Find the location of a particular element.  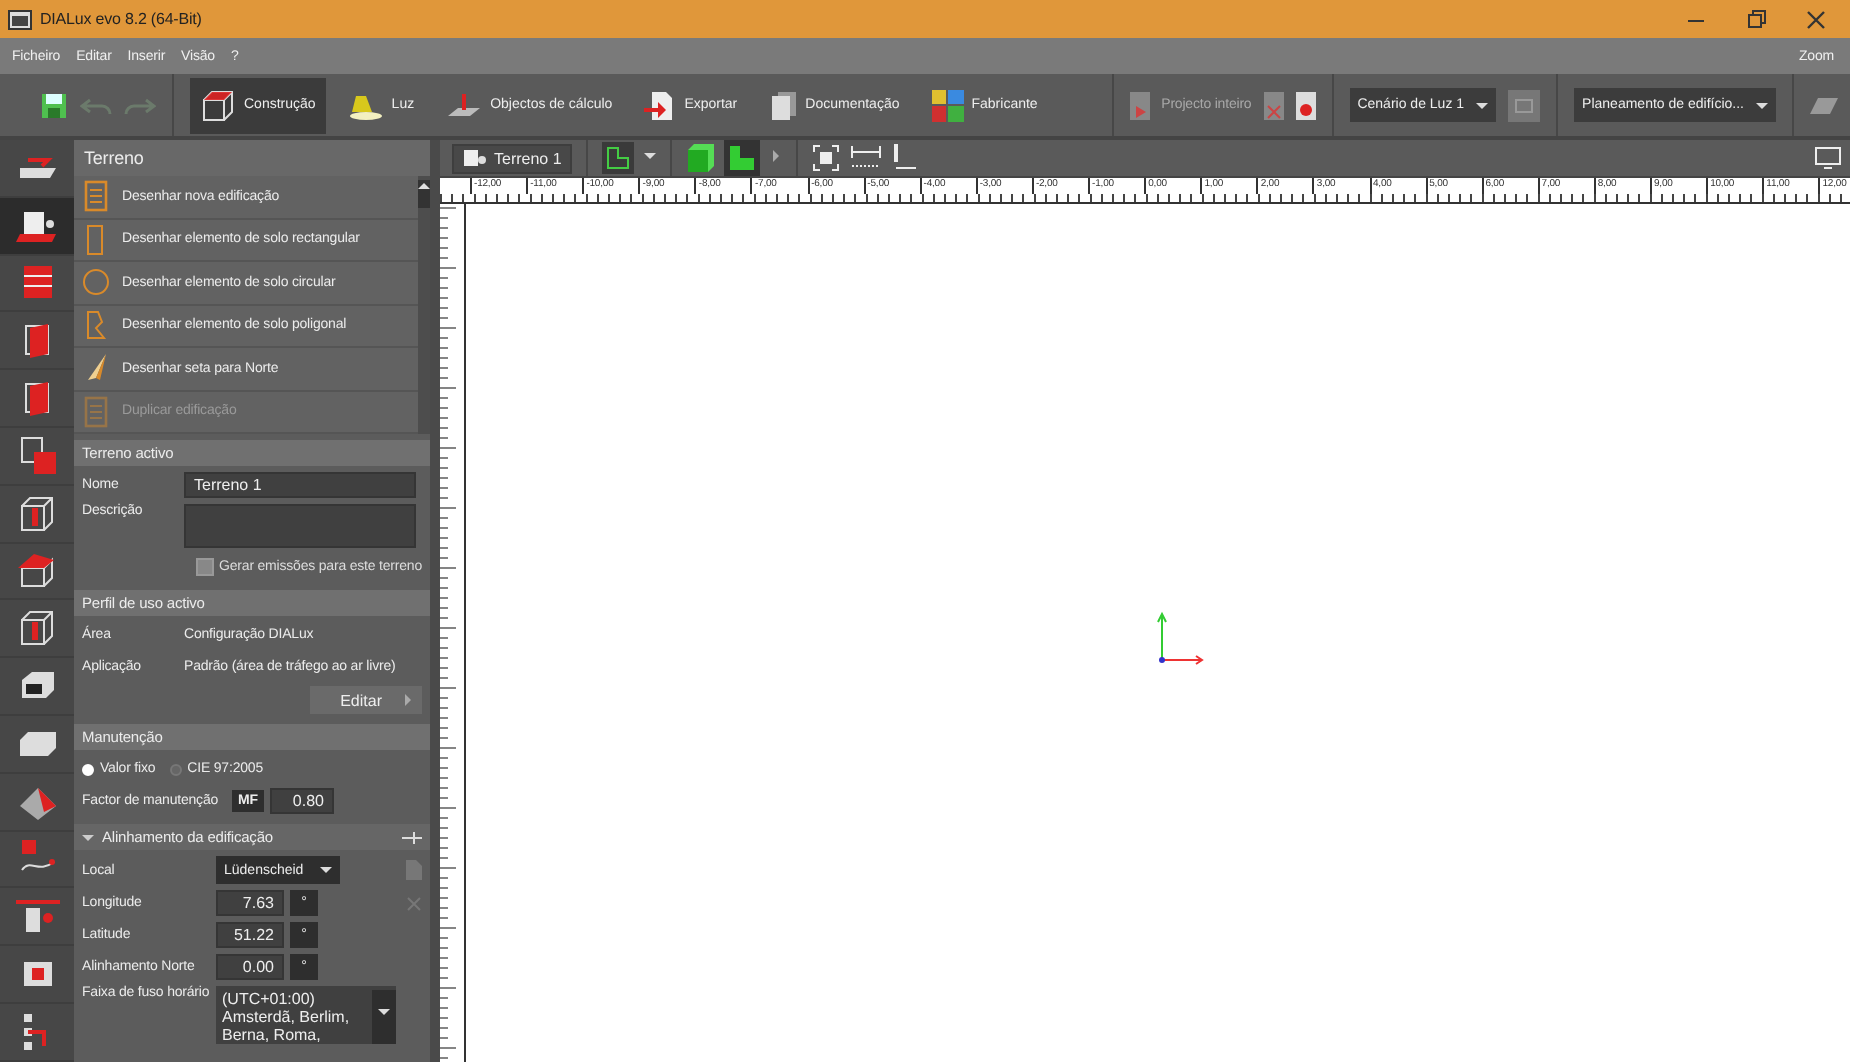

tool-button is located at coordinates (37, 226).